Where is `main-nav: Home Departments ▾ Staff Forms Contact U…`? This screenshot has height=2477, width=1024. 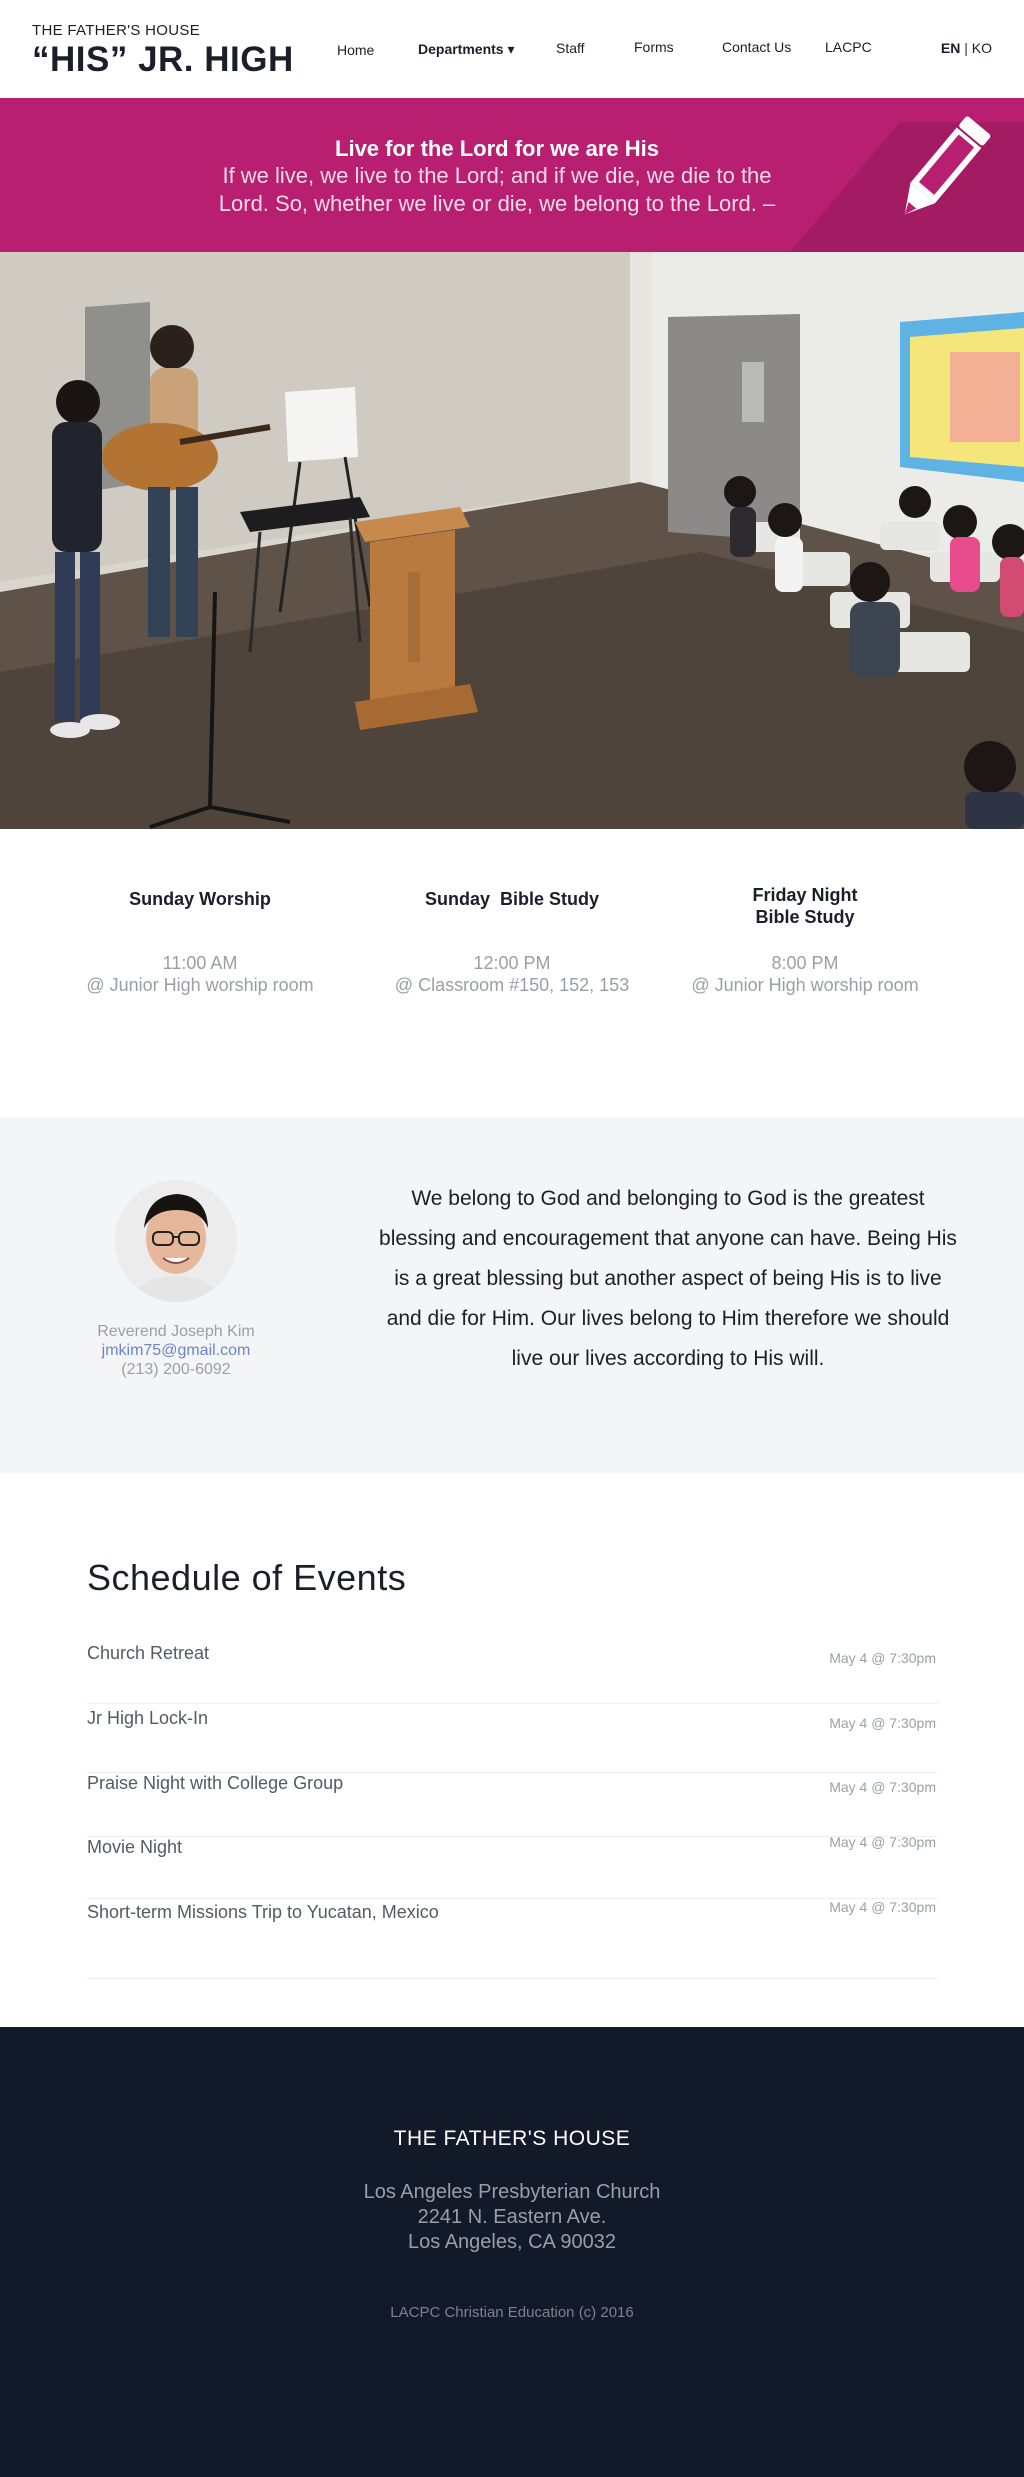
main-nav: Home Departments ▾ Staff Forms Contact U… is located at coordinates (512, 50).